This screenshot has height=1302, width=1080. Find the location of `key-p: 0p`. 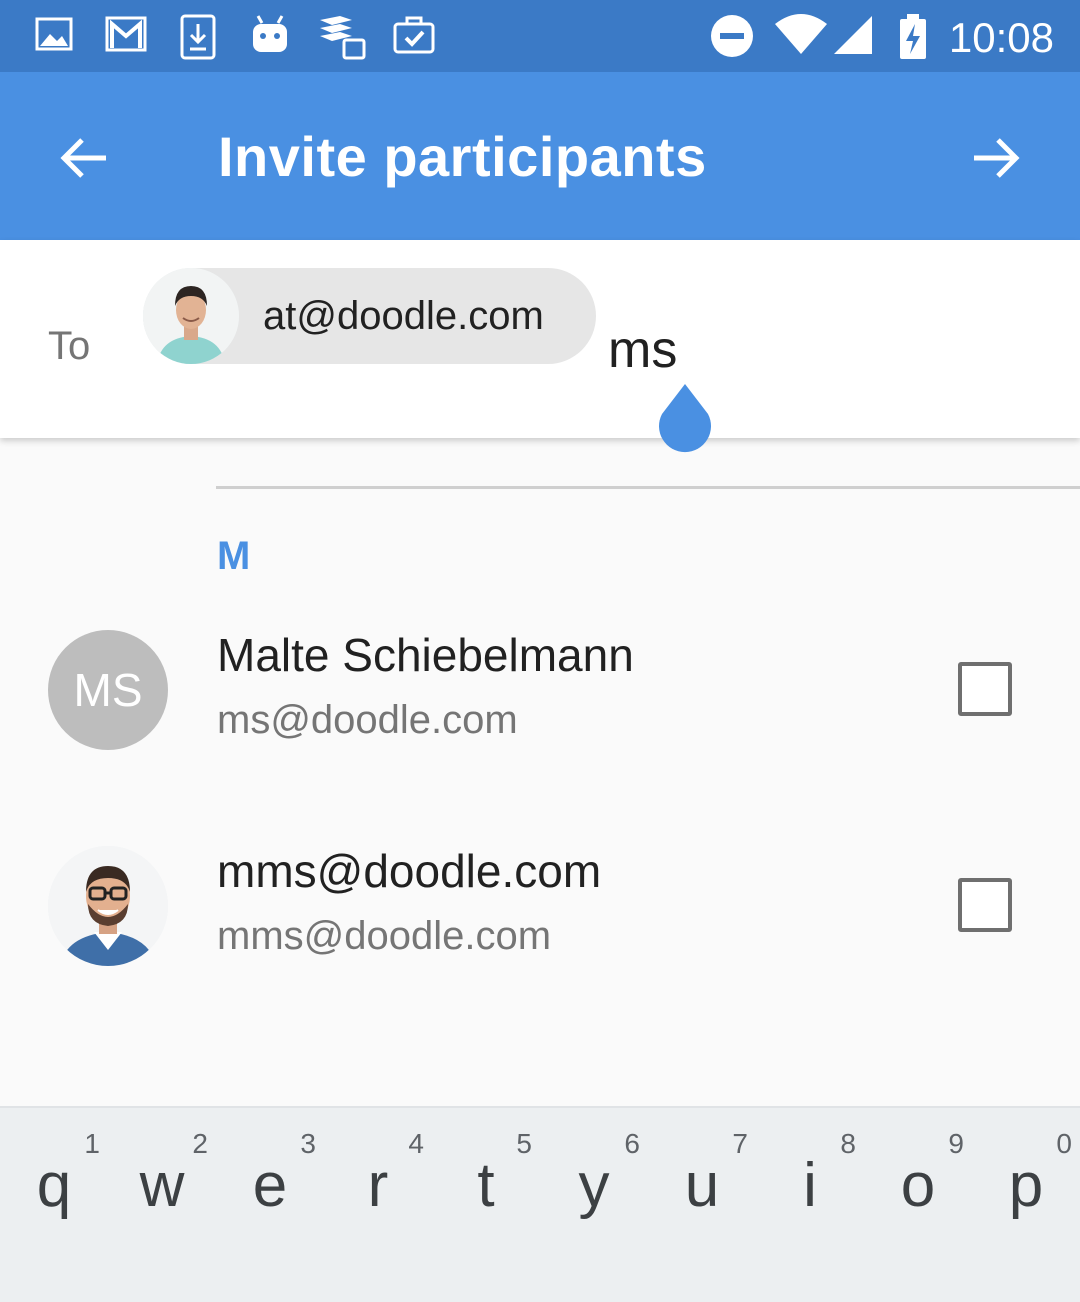

key-p: 0p is located at coordinates (1026, 1205).